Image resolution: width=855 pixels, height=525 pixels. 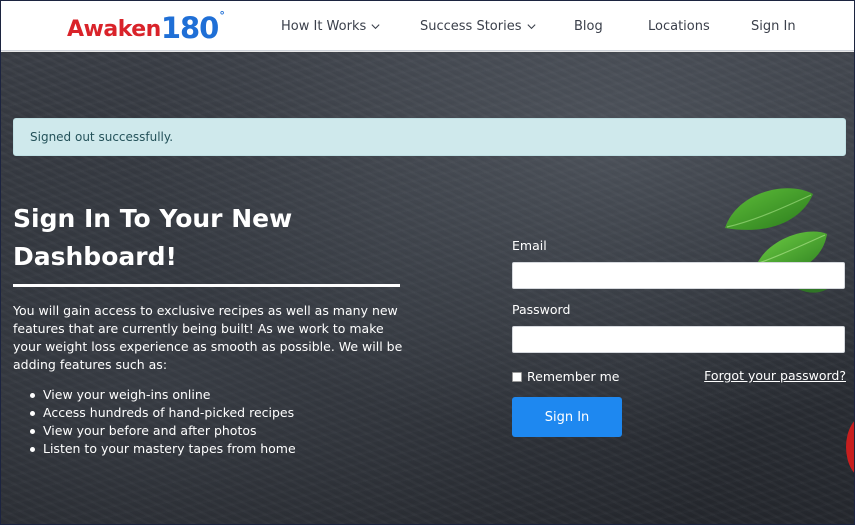 I want to click on remember-me: Remember me, so click(x=565, y=376).